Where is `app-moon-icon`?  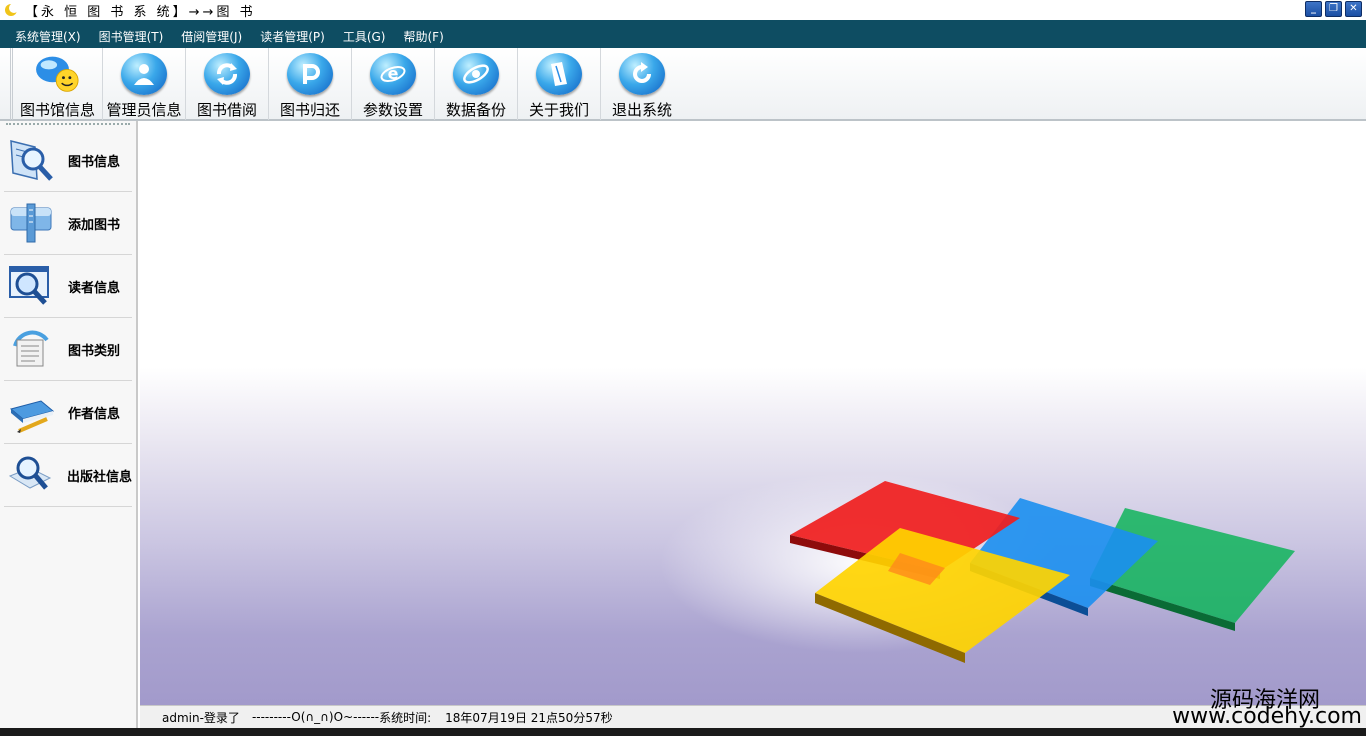
app-moon-icon is located at coordinates (12, 9).